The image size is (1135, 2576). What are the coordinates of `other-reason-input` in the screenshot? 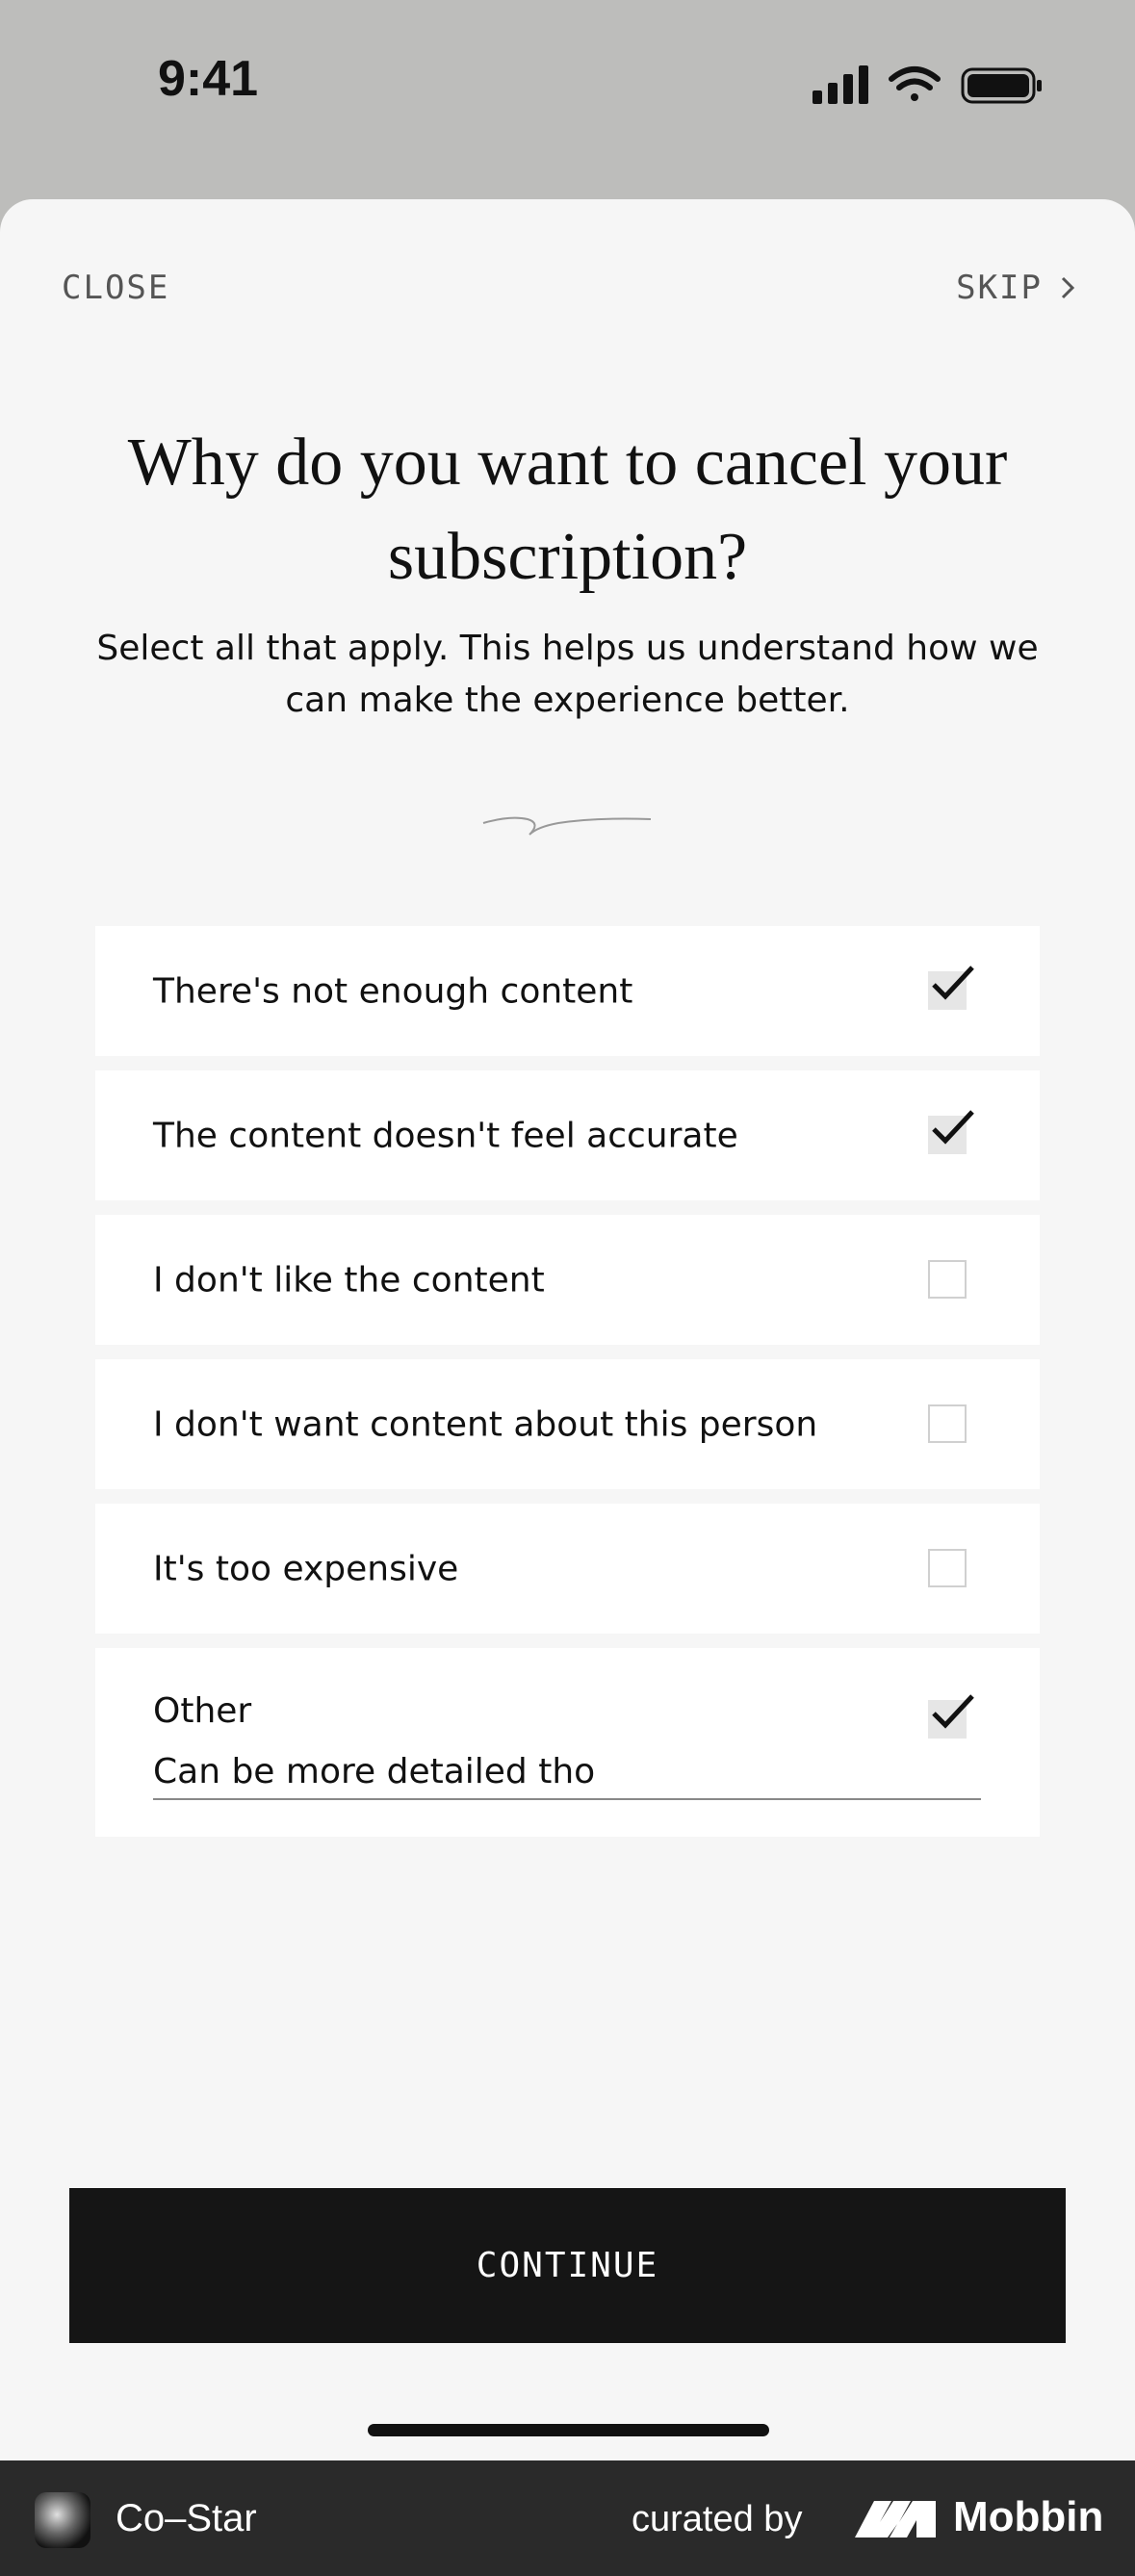 It's located at (567, 1772).